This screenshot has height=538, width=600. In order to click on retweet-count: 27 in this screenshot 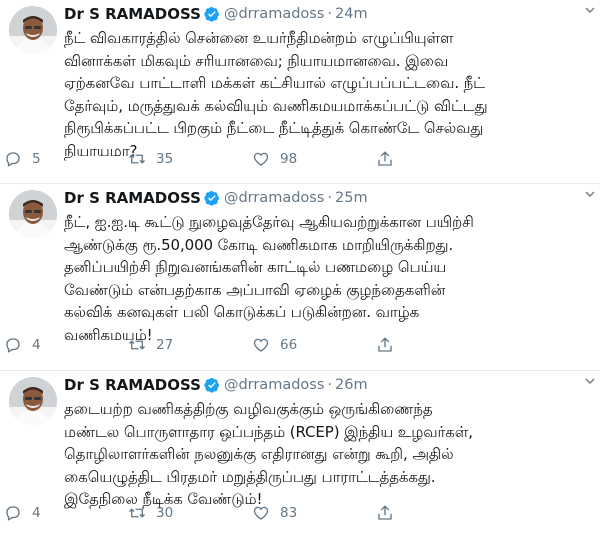, I will do `click(165, 345)`.